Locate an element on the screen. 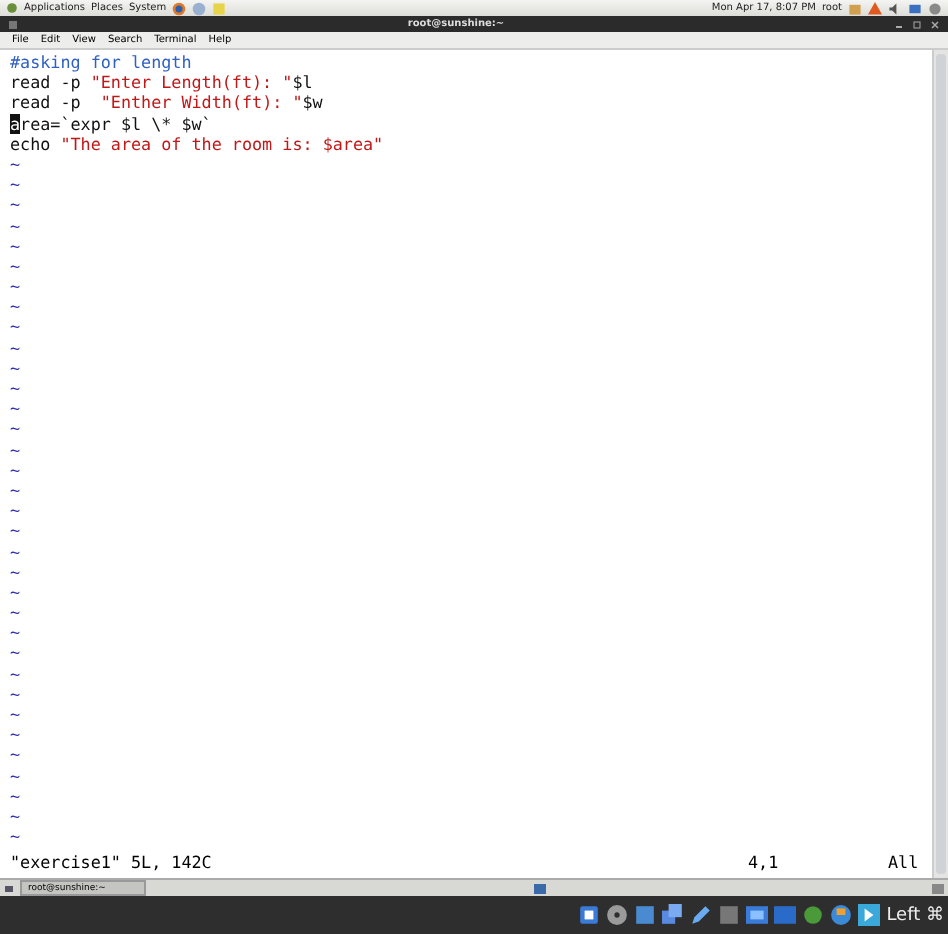 The image size is (948, 934). scroll-position: All is located at coordinates (904, 861).